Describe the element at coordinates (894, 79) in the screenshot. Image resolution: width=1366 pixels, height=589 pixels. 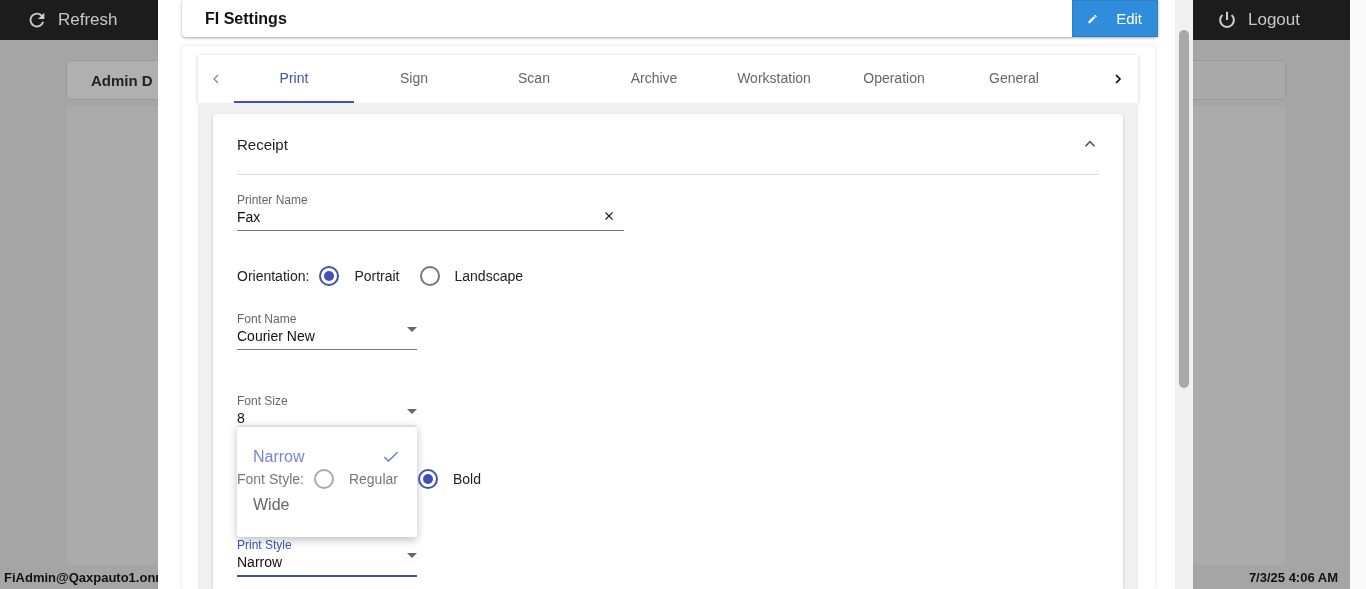
I see `tab: Operation` at that location.